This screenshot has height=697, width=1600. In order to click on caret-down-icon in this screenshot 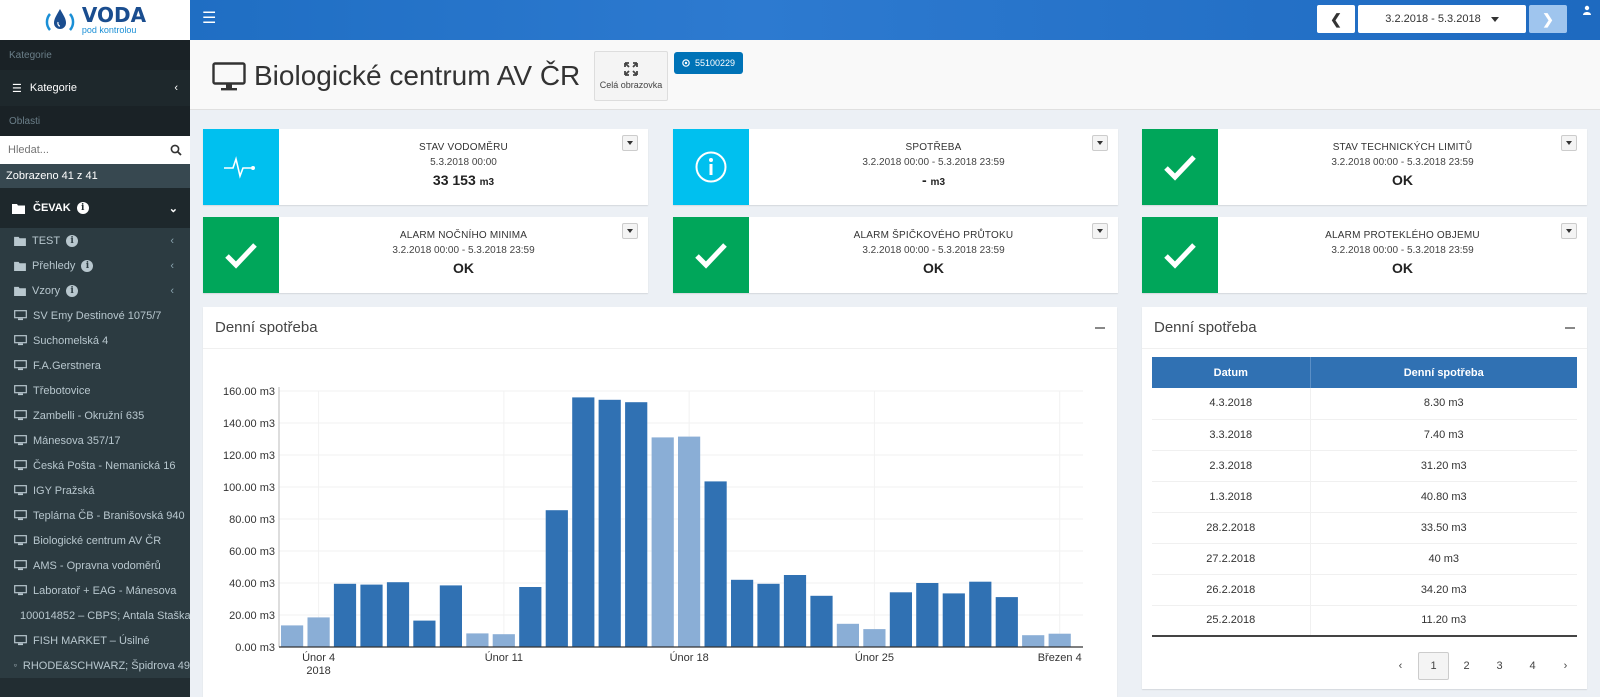, I will do `click(1569, 231)`.